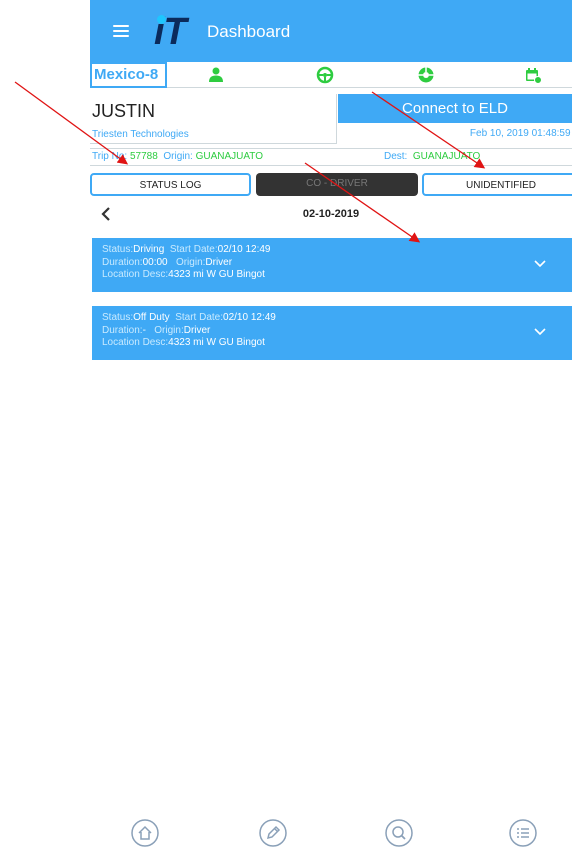 This screenshot has width=572, height=852. I want to click on date-navigation: 02-10-2019, so click(331, 215).